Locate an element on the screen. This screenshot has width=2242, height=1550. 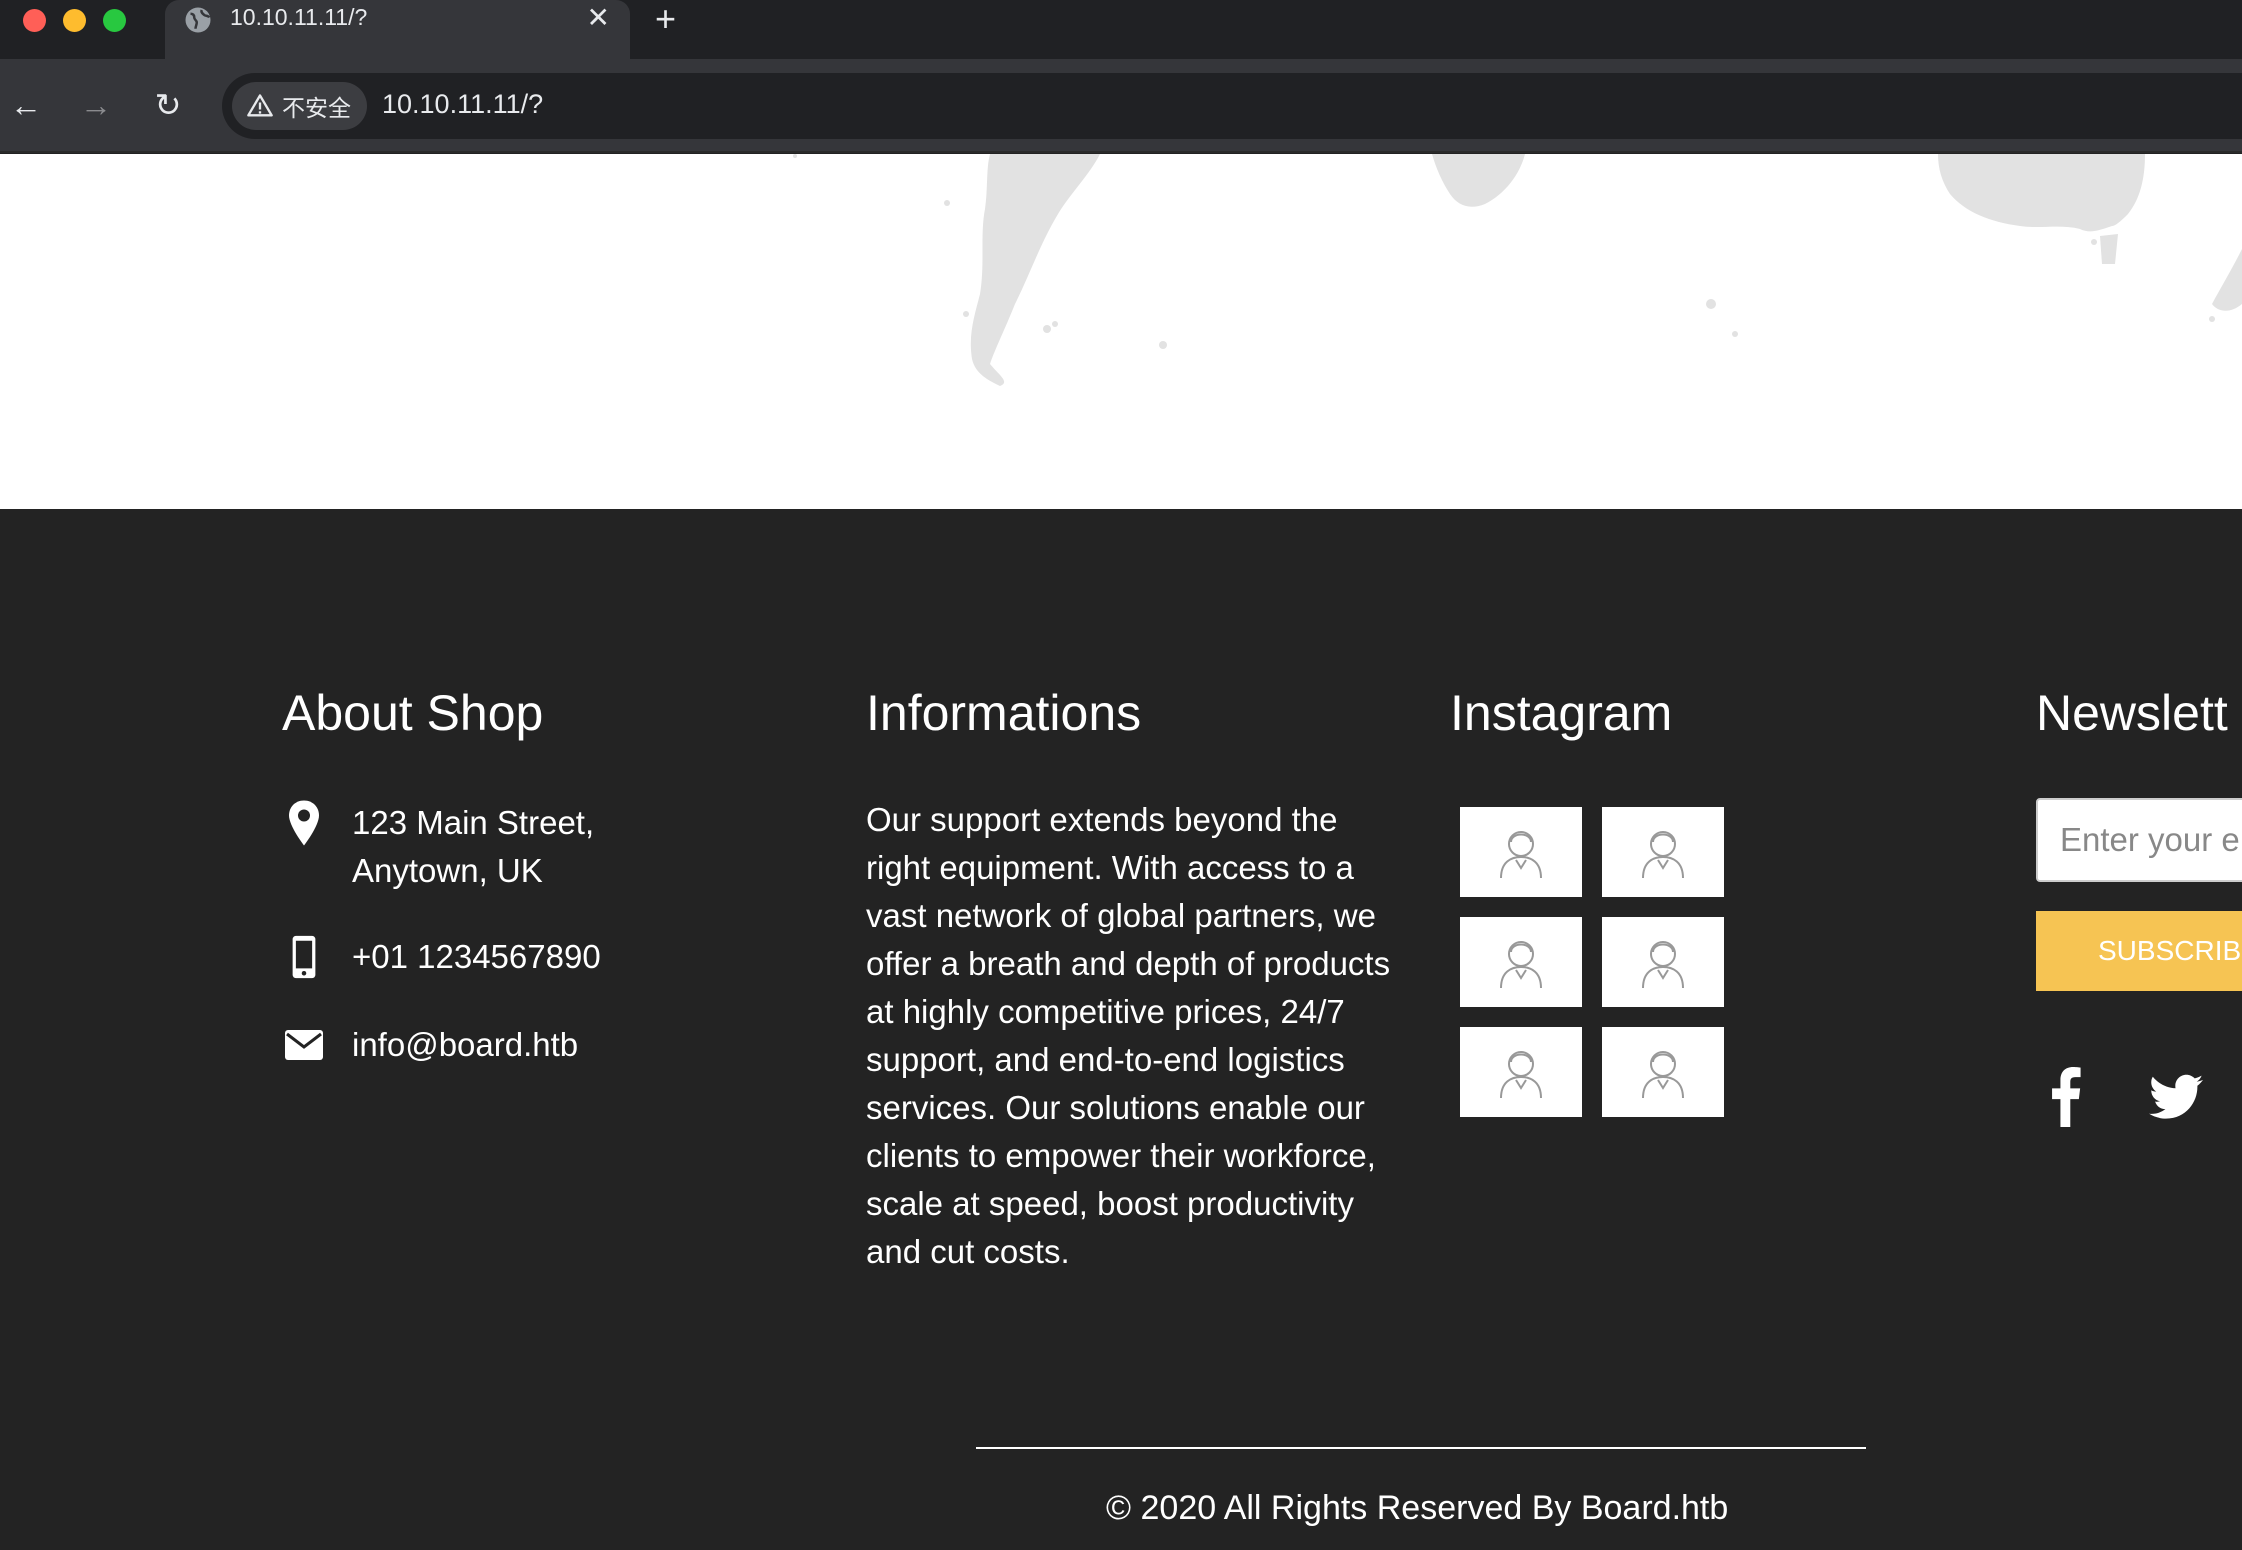
envelope-icon is located at coordinates (304, 1045).